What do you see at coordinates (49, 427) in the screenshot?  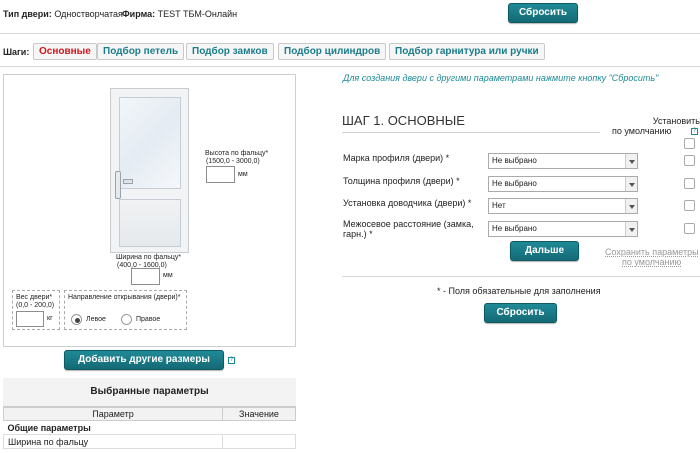 I see `params-group-general: Общие параметры` at bounding box center [49, 427].